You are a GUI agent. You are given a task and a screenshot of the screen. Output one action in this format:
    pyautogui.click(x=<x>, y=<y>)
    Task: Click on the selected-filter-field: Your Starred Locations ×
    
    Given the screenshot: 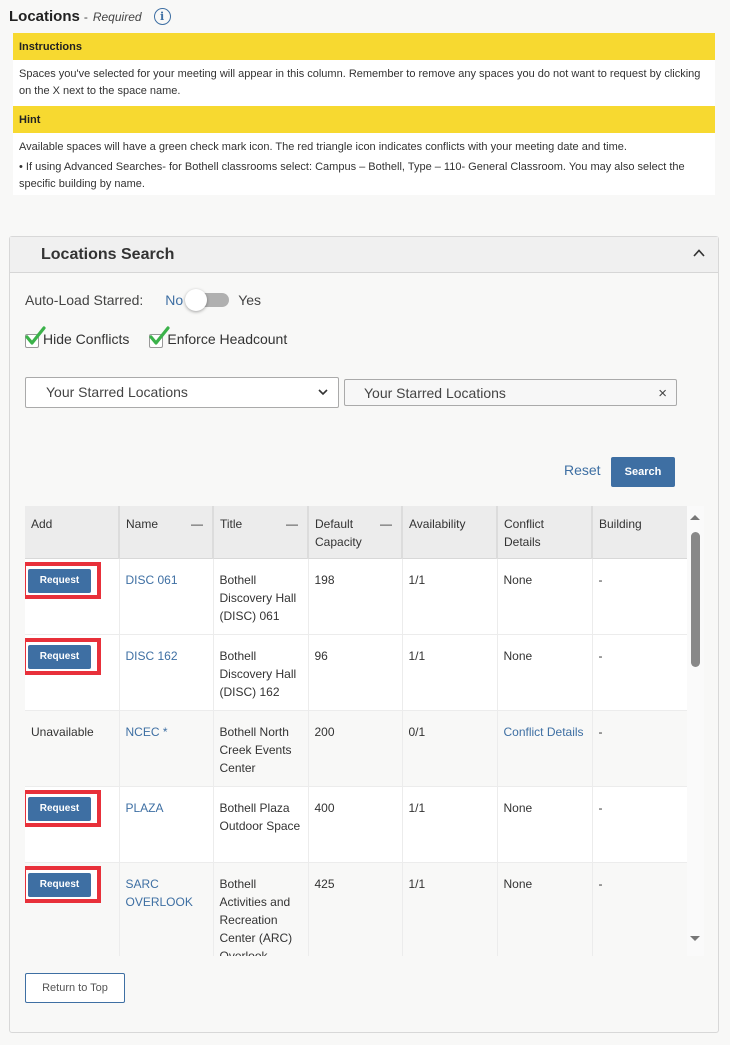 What is the action you would take?
    pyautogui.click(x=510, y=392)
    